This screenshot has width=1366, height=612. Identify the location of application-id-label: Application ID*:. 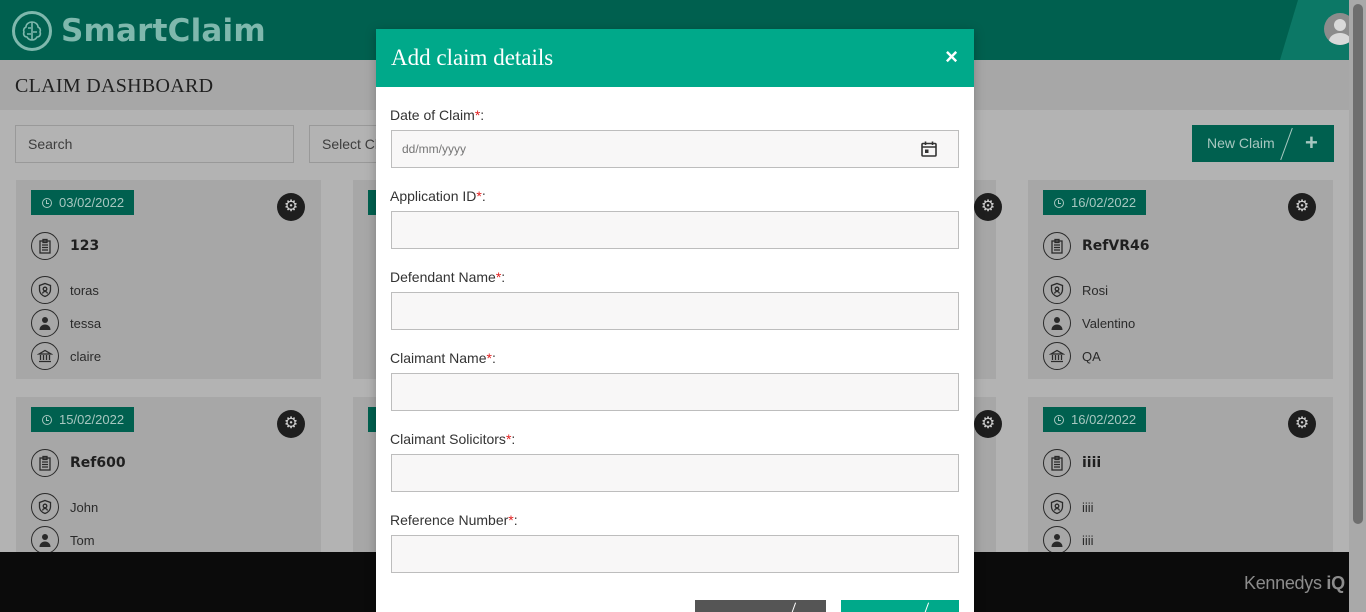
(438, 196).